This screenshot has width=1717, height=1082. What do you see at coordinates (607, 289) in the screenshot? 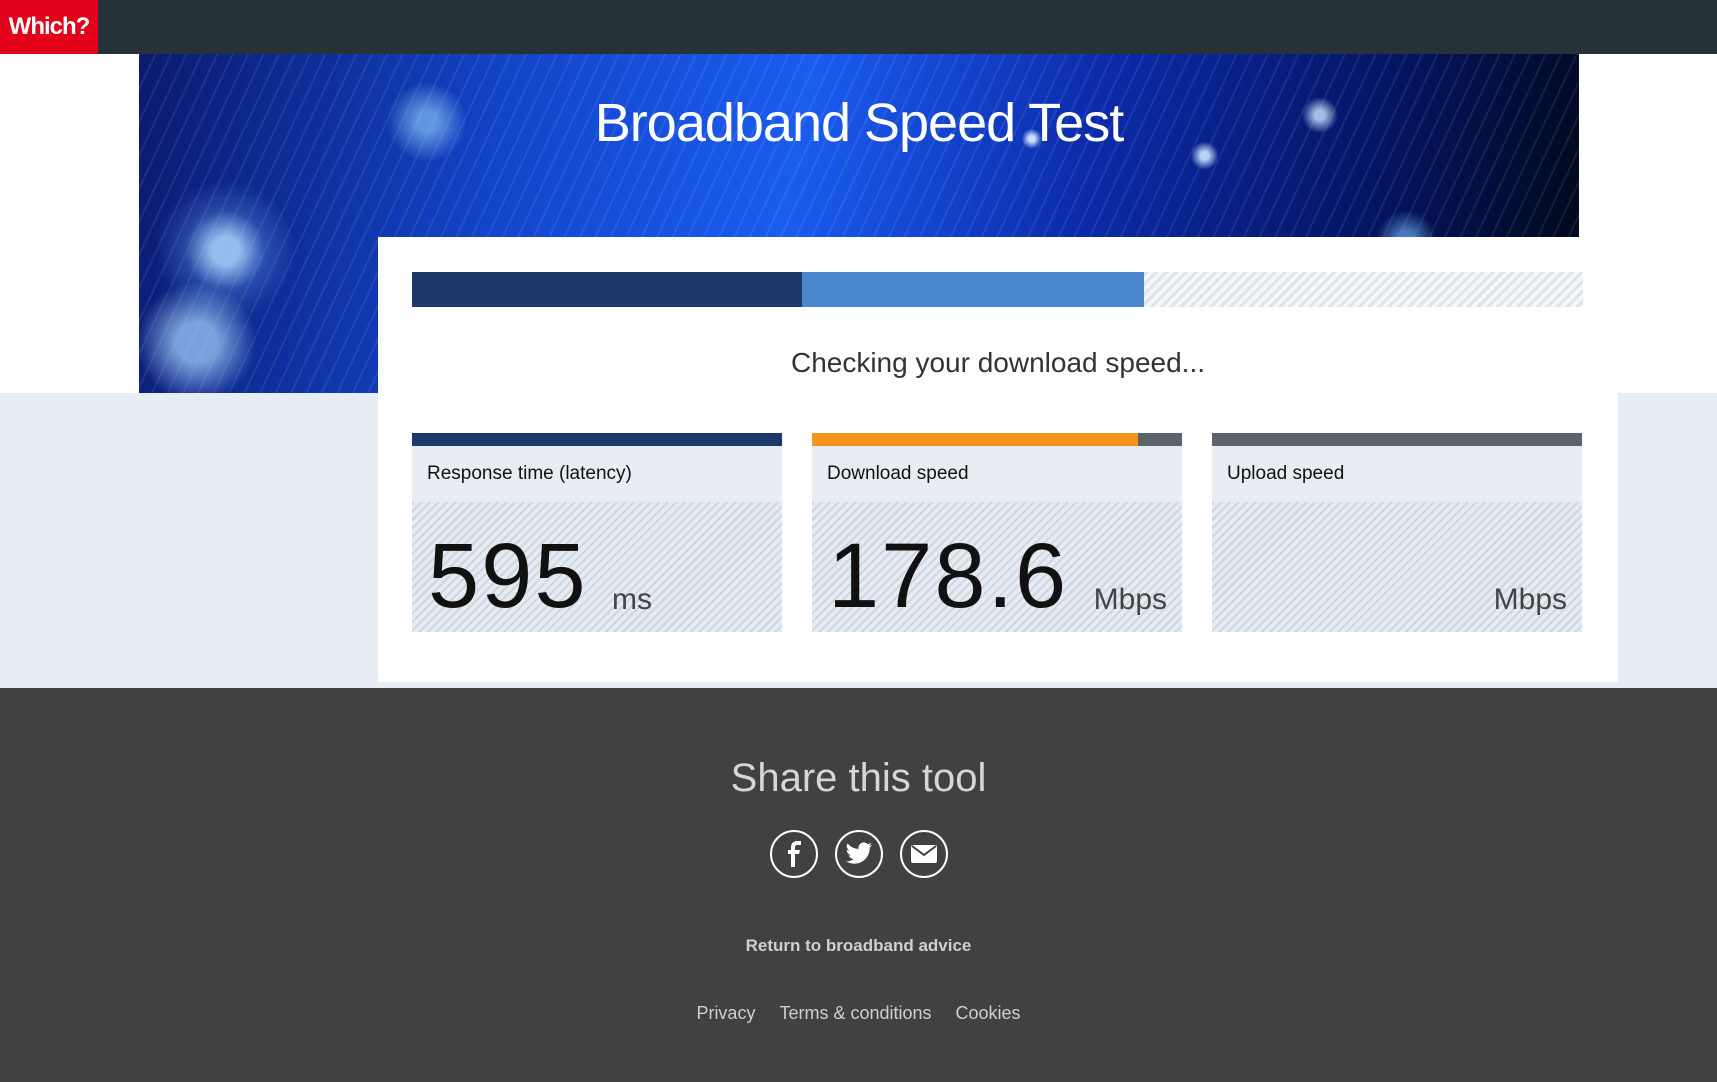
I see `progress-latency-segment` at bounding box center [607, 289].